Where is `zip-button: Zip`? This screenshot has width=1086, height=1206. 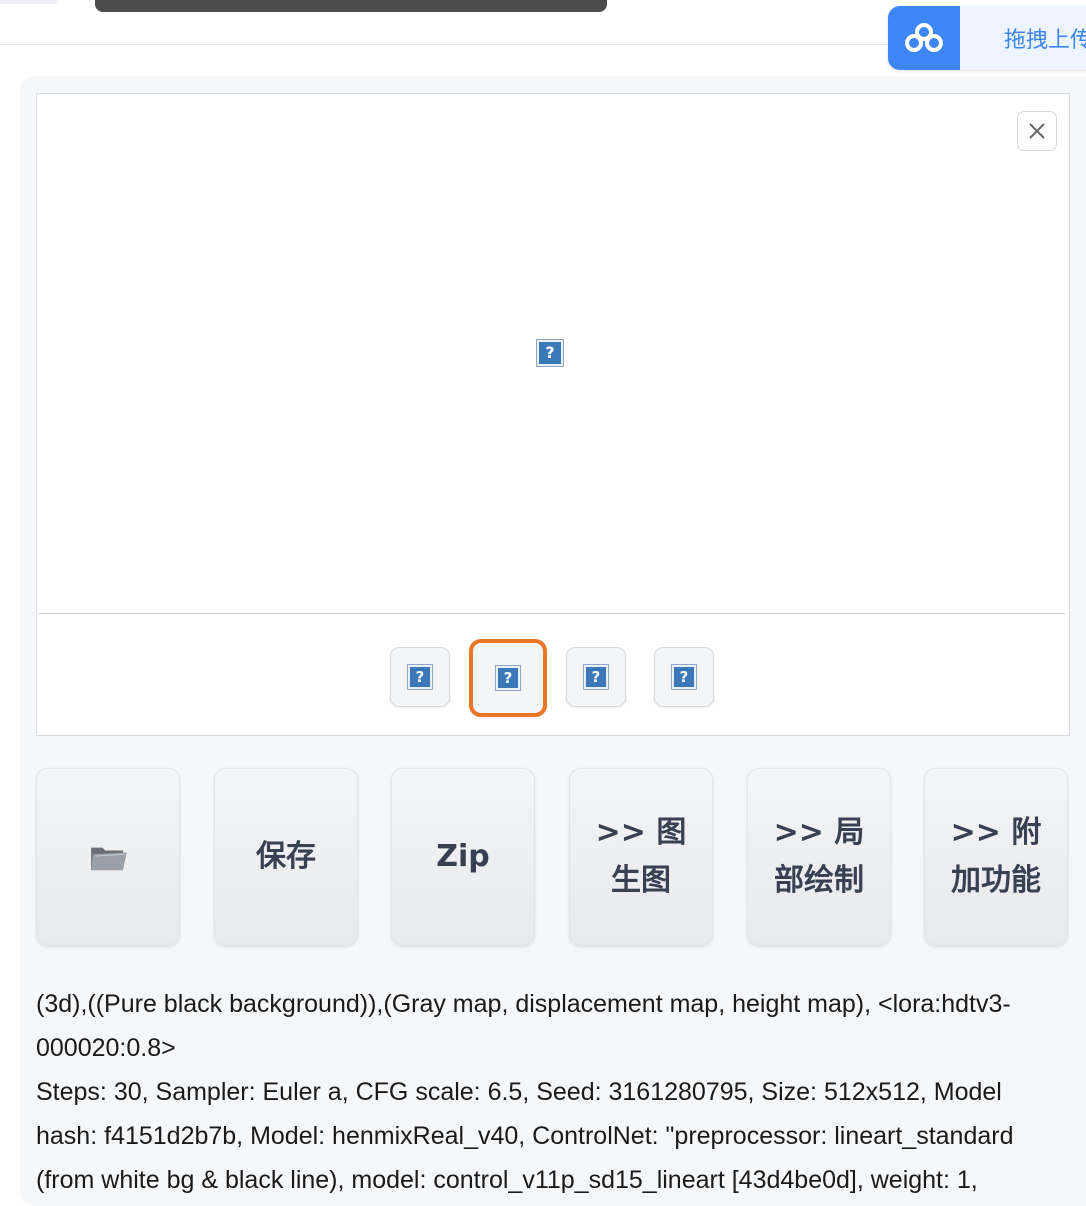
zip-button: Zip is located at coordinates (463, 857).